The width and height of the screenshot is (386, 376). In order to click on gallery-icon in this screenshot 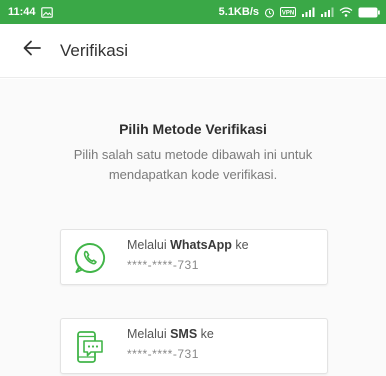, I will do `click(46, 12)`.